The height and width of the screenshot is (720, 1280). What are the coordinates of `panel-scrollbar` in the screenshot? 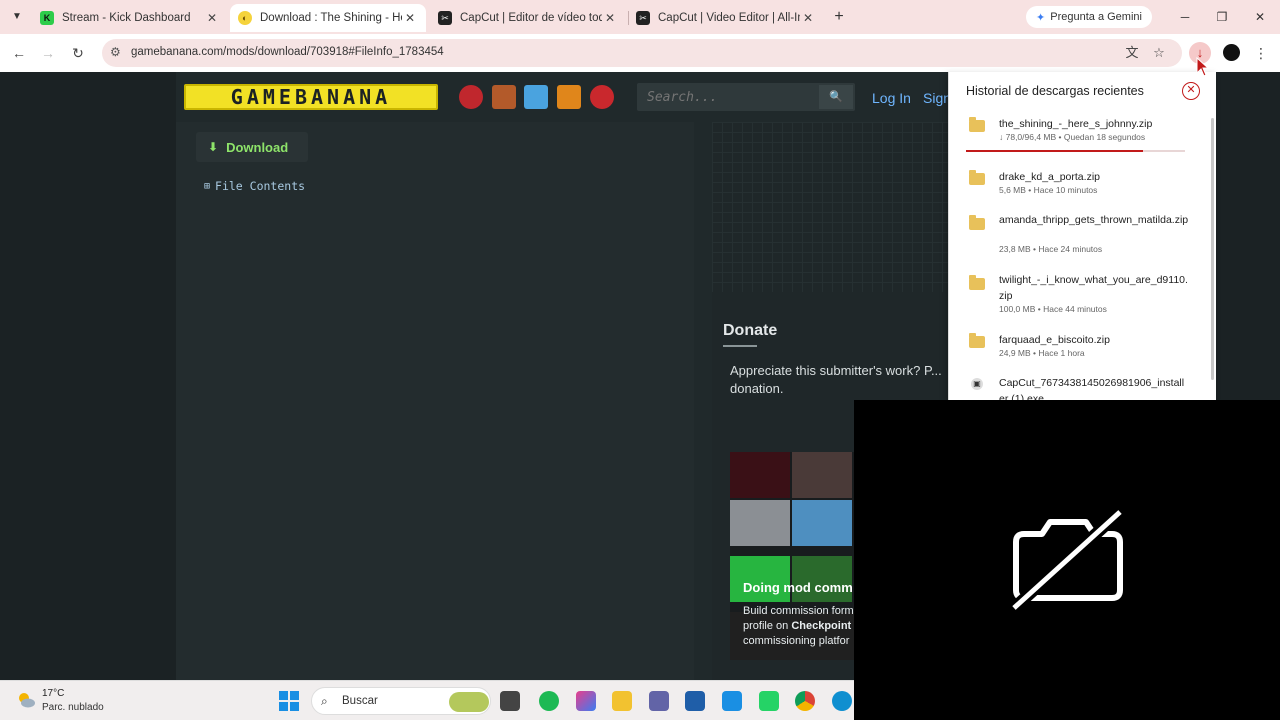 It's located at (1212, 249).